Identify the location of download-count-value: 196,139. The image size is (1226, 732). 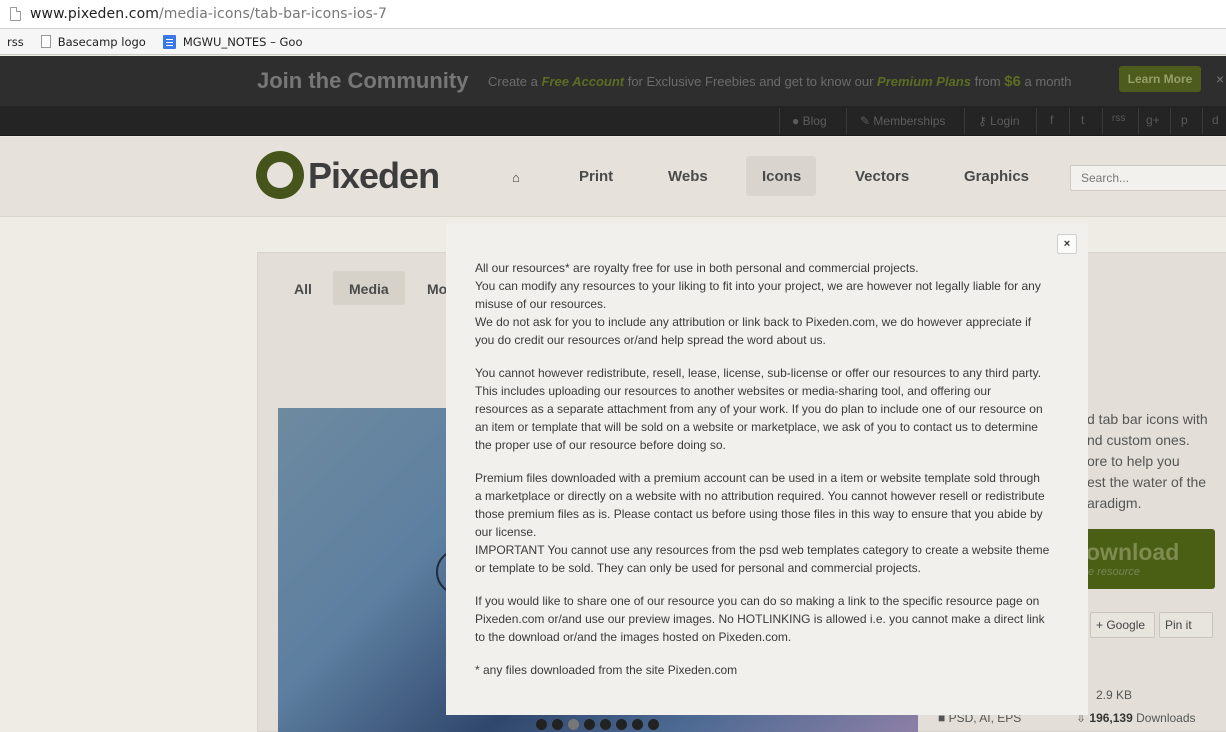
(1111, 718).